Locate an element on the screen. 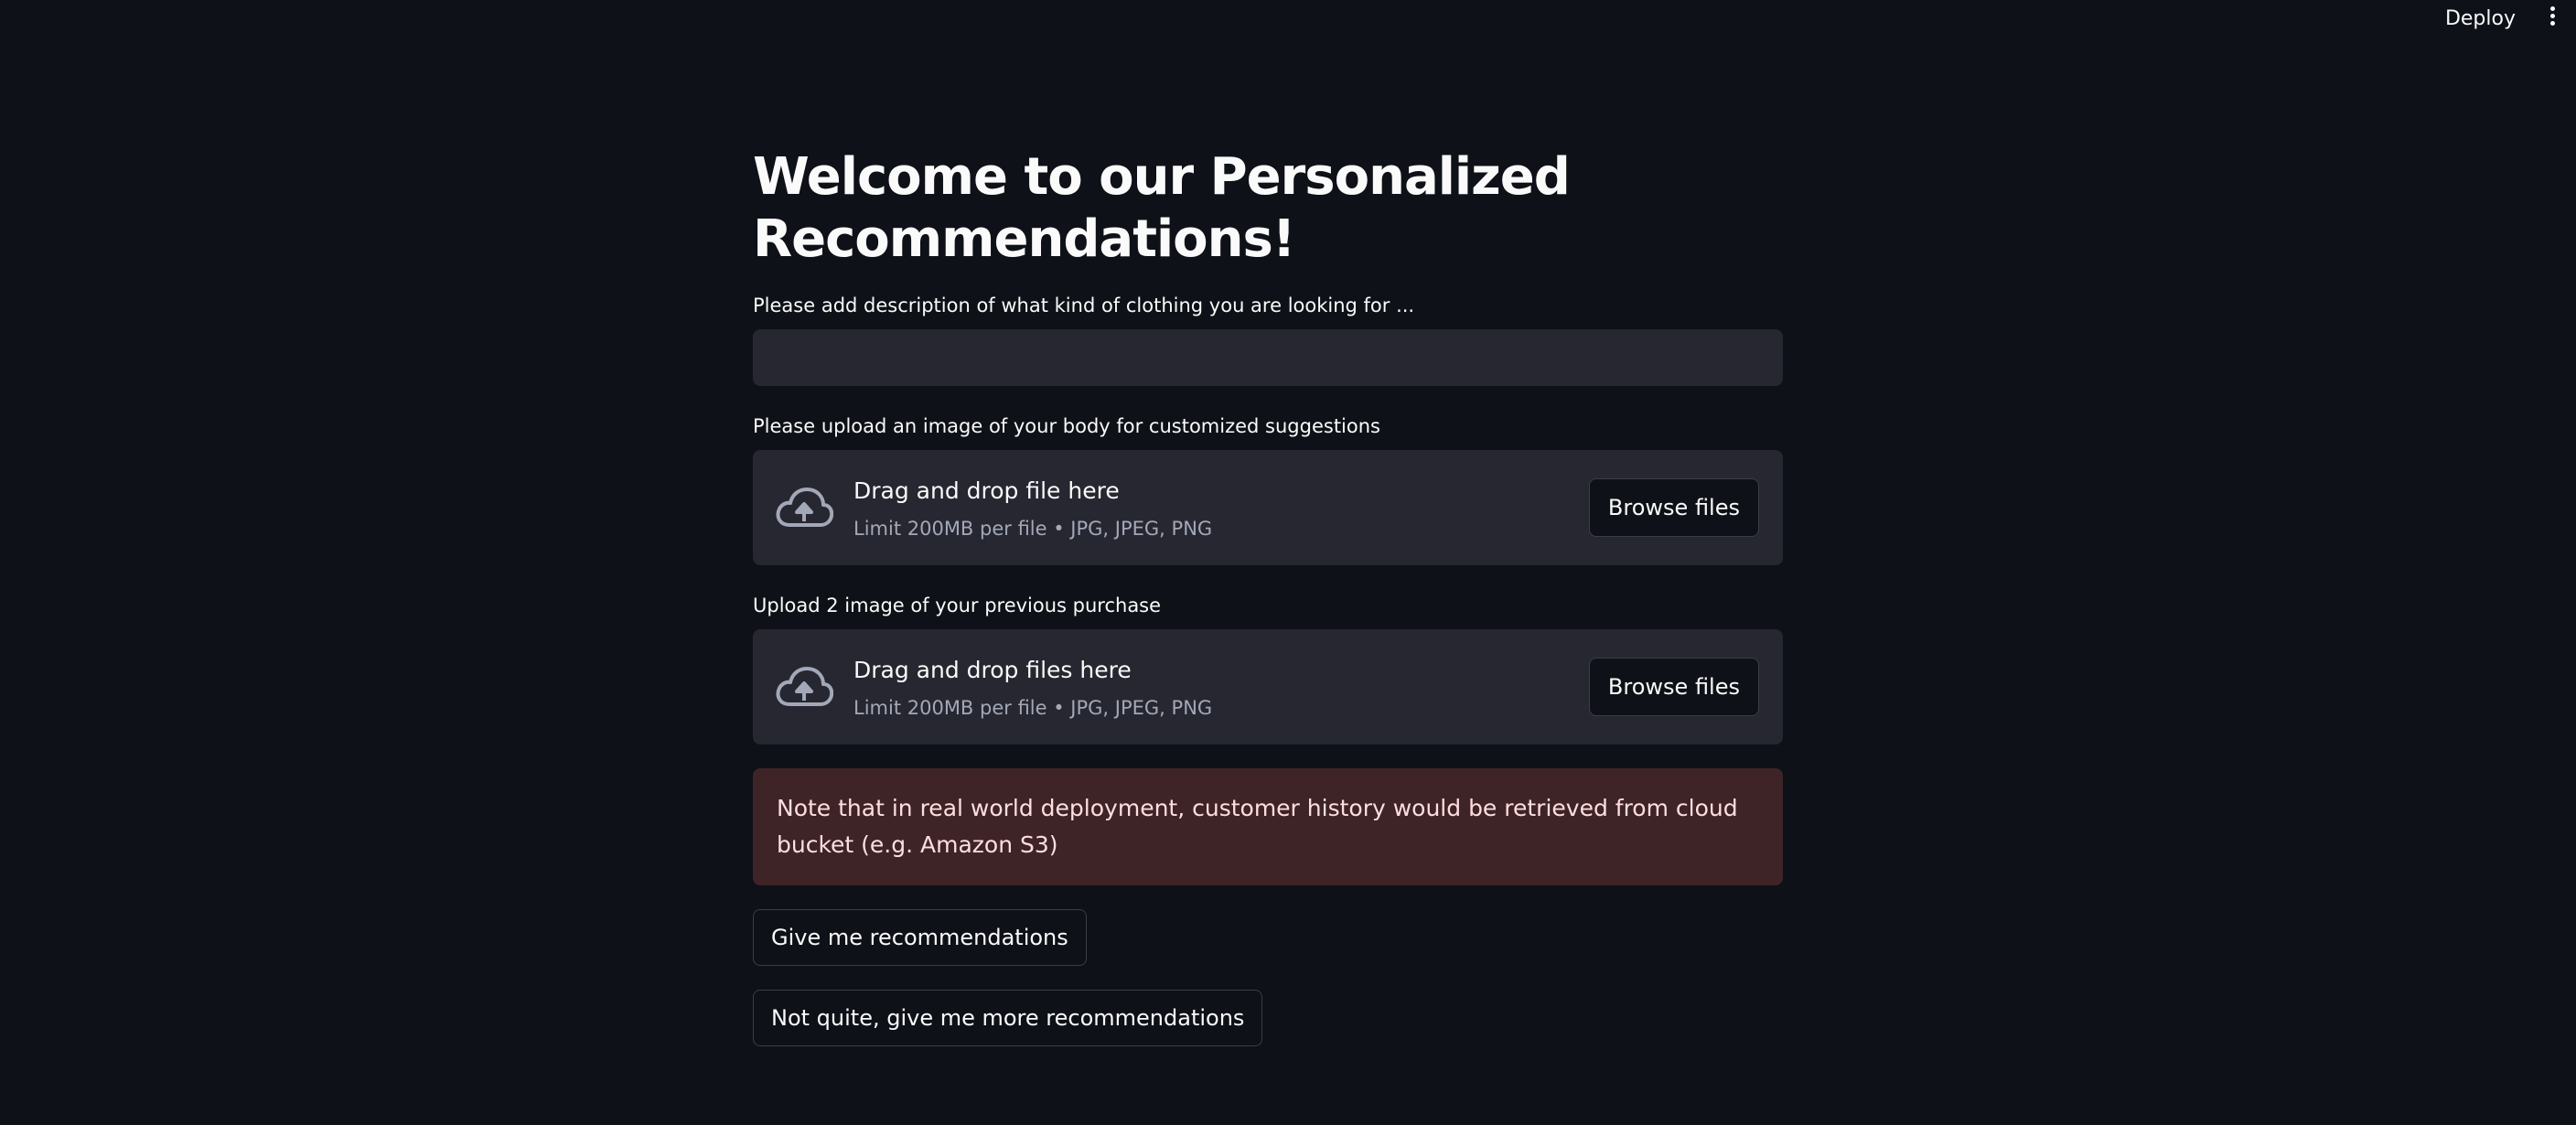 The height and width of the screenshot is (1125, 2576). top-header: Deploy is located at coordinates (1288, 20).